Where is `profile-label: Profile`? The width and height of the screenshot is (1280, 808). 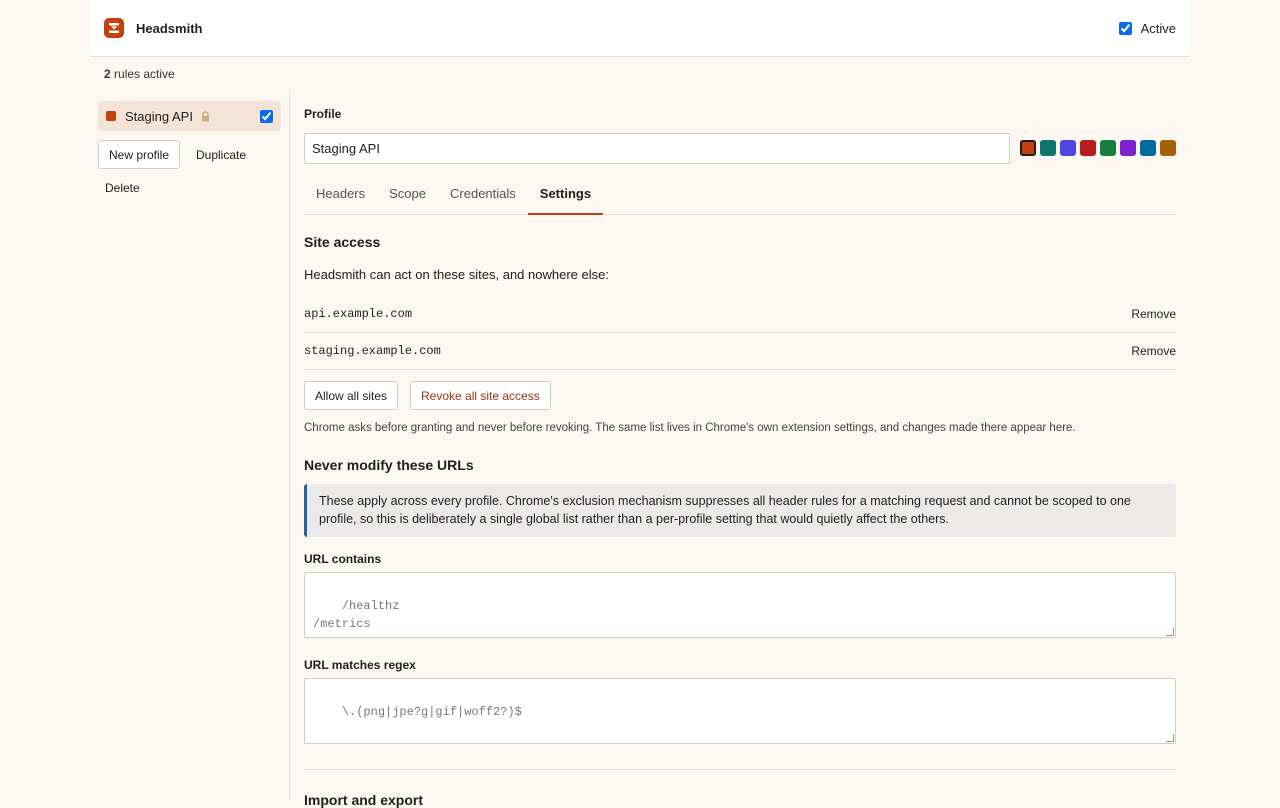
profile-label: Profile is located at coordinates (323, 114).